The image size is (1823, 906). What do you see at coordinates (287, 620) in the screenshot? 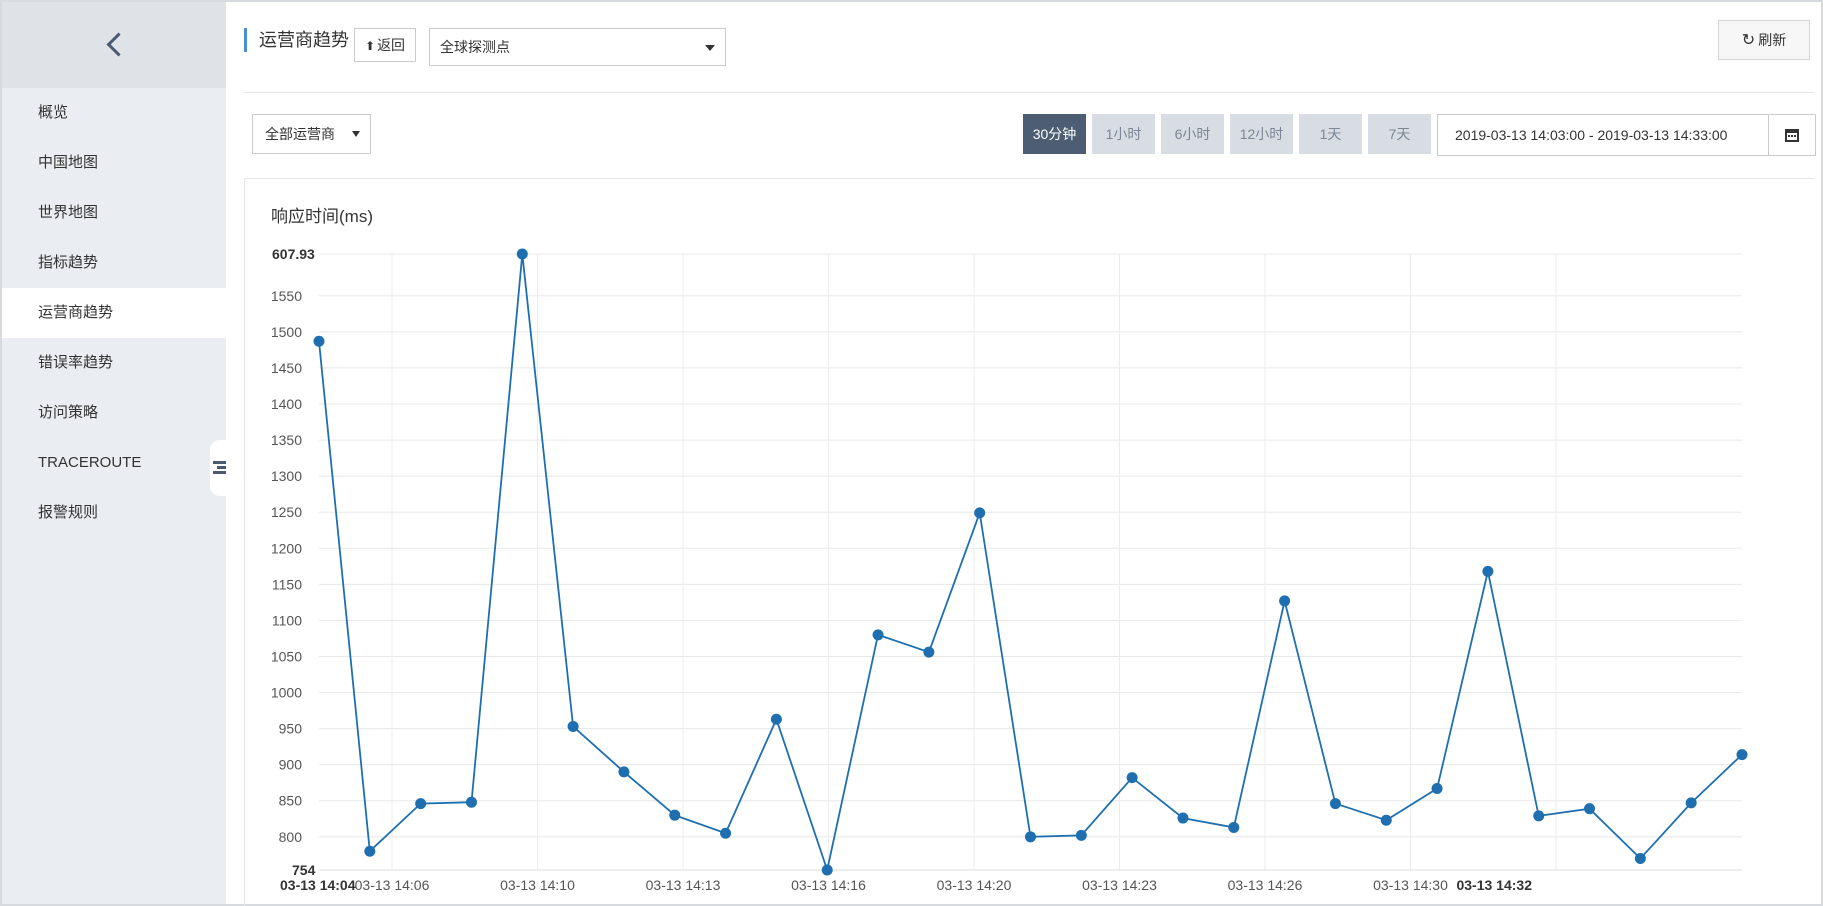
I see `y-tick-label: 1100` at bounding box center [287, 620].